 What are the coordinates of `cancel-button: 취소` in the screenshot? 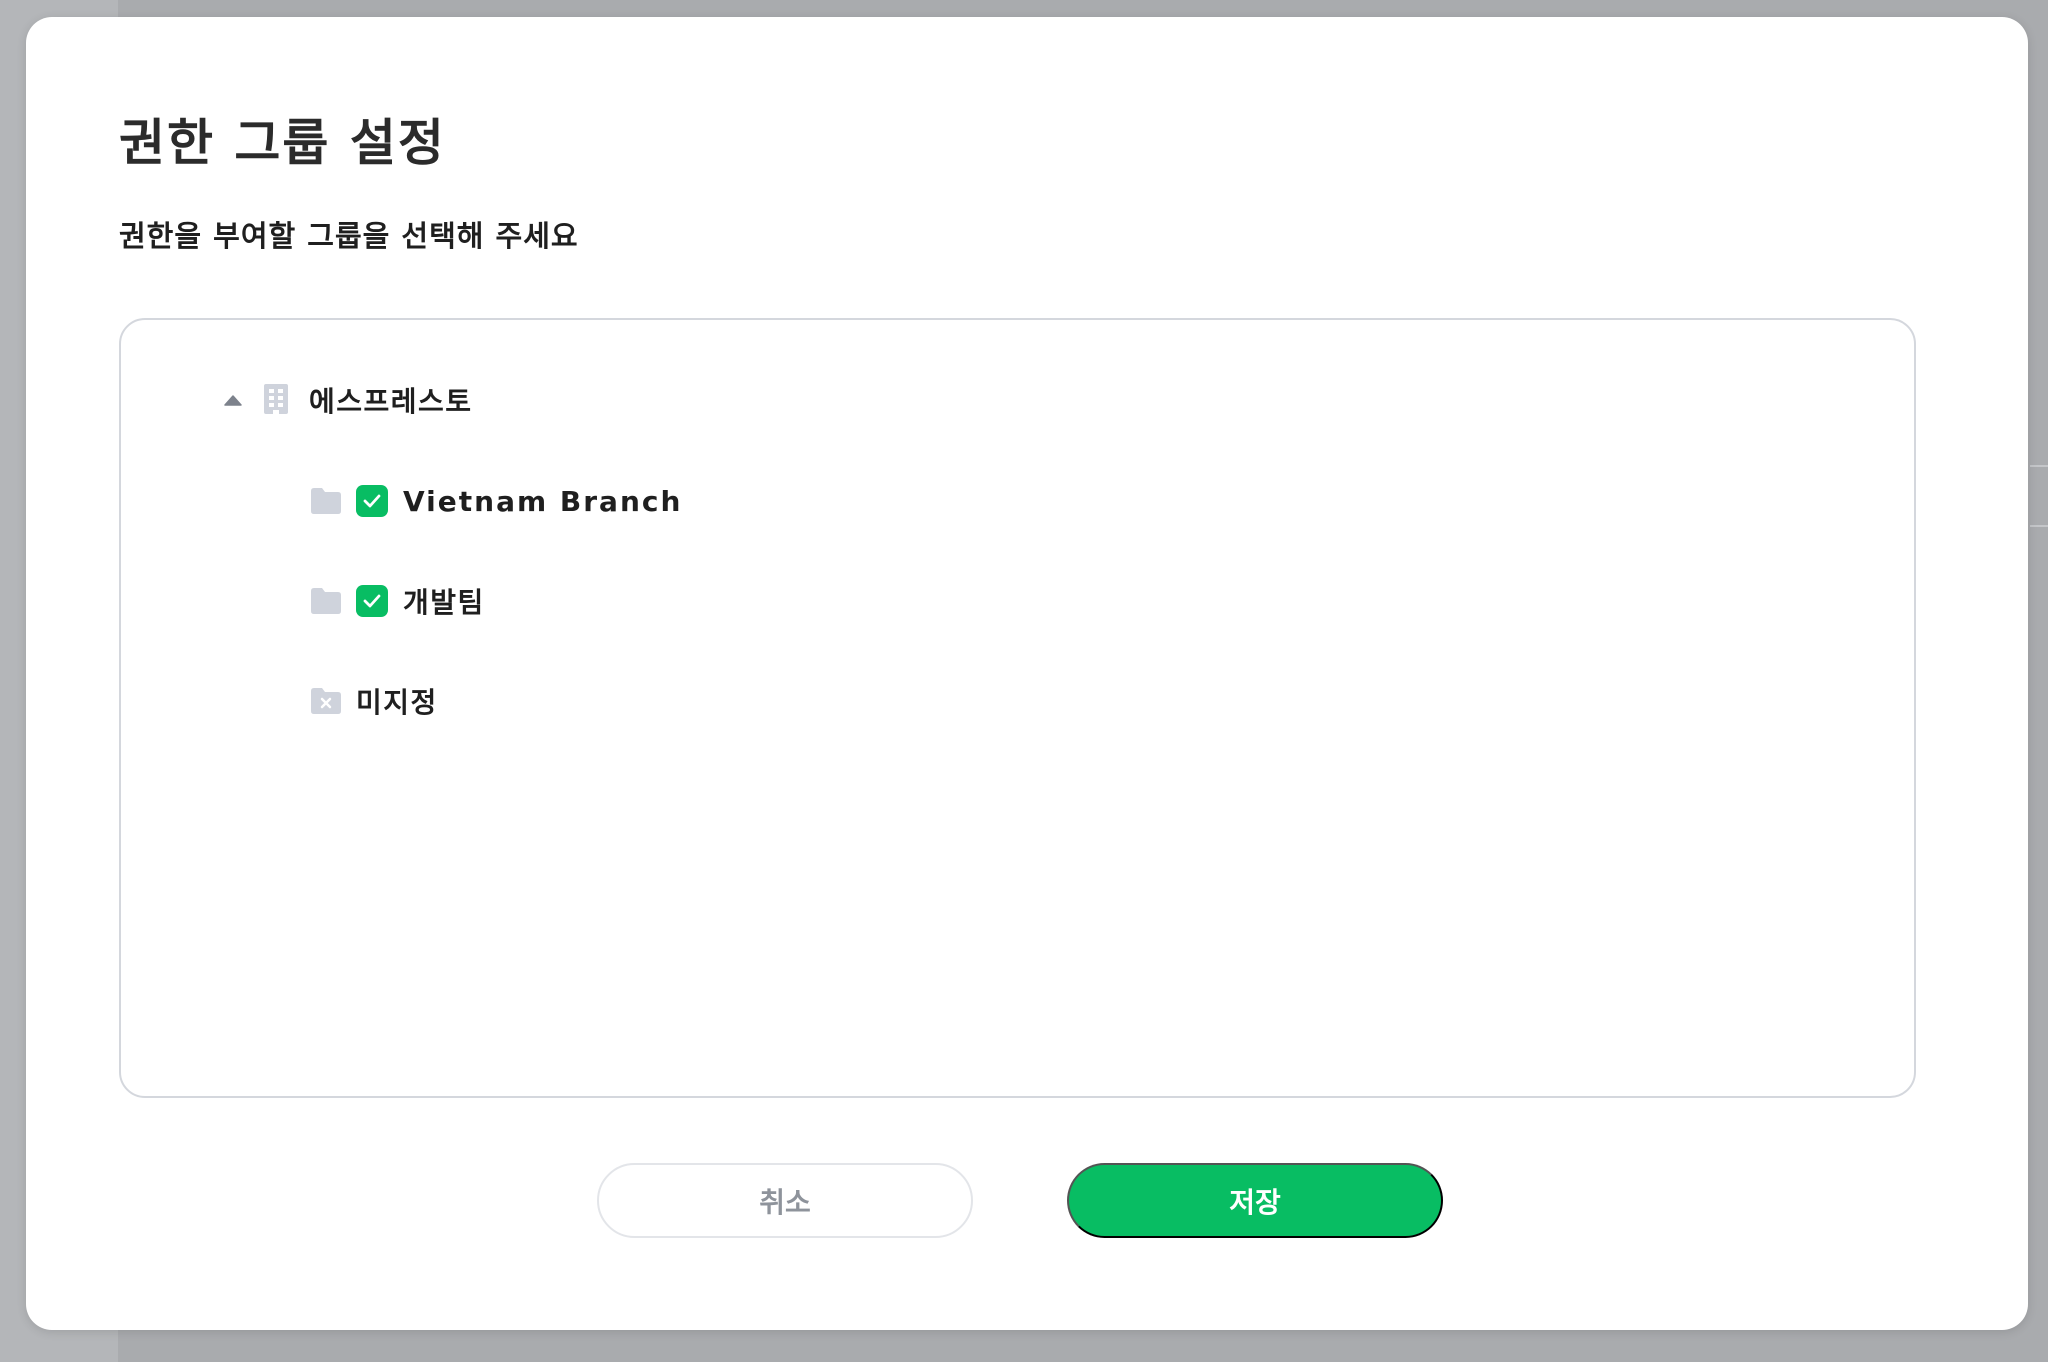 It's located at (785, 1200).